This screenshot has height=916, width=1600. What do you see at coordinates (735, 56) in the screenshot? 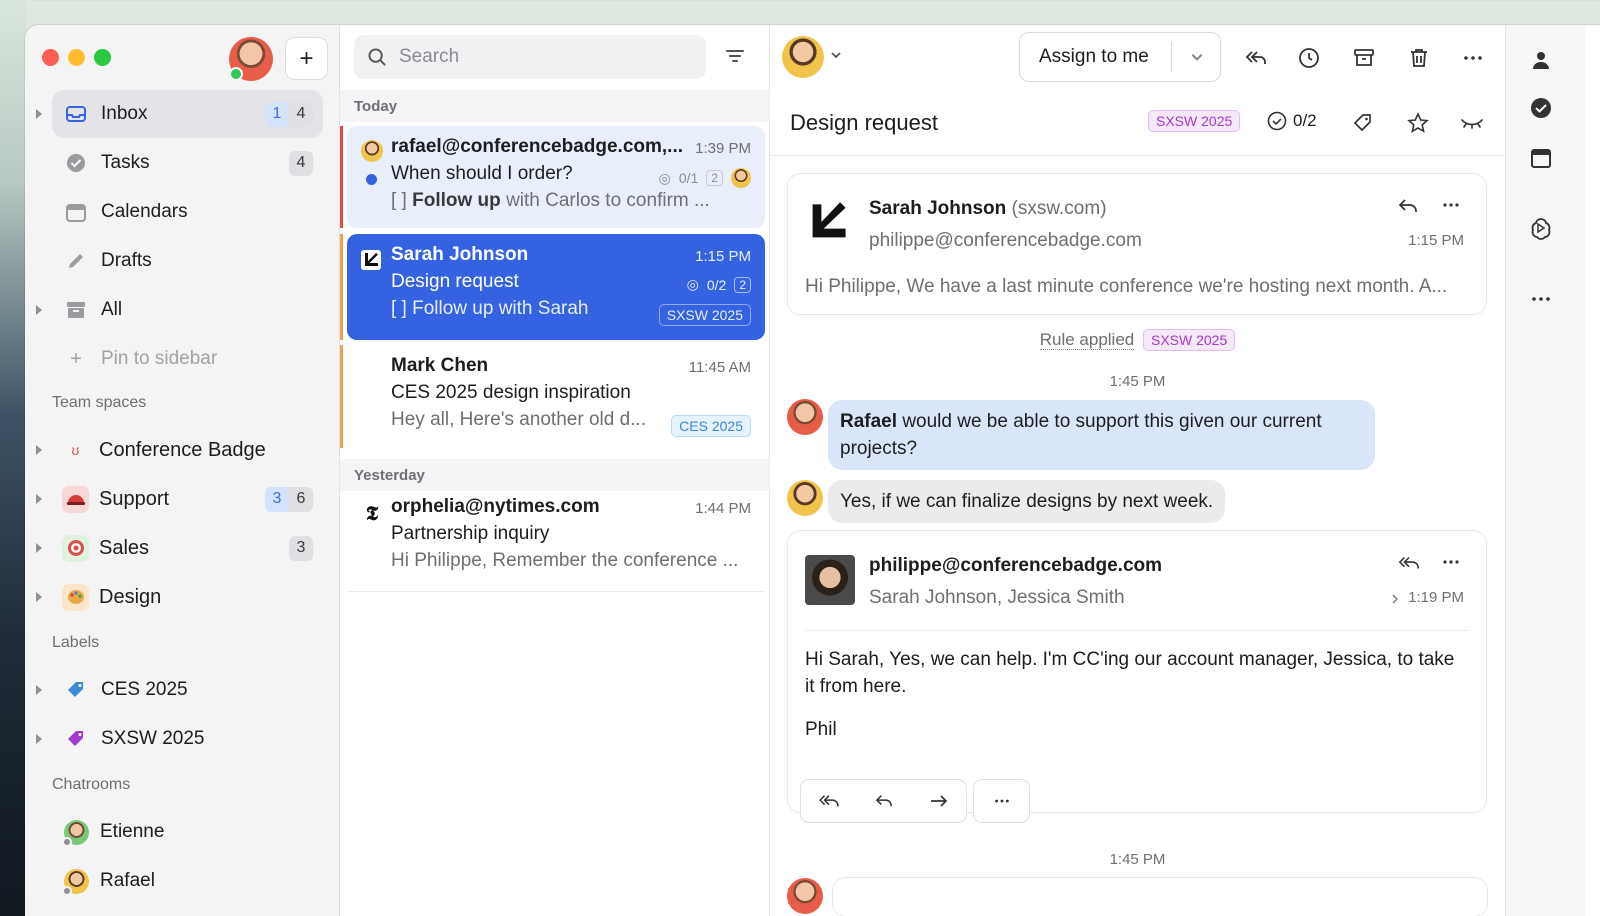
I see `filter-icon` at bounding box center [735, 56].